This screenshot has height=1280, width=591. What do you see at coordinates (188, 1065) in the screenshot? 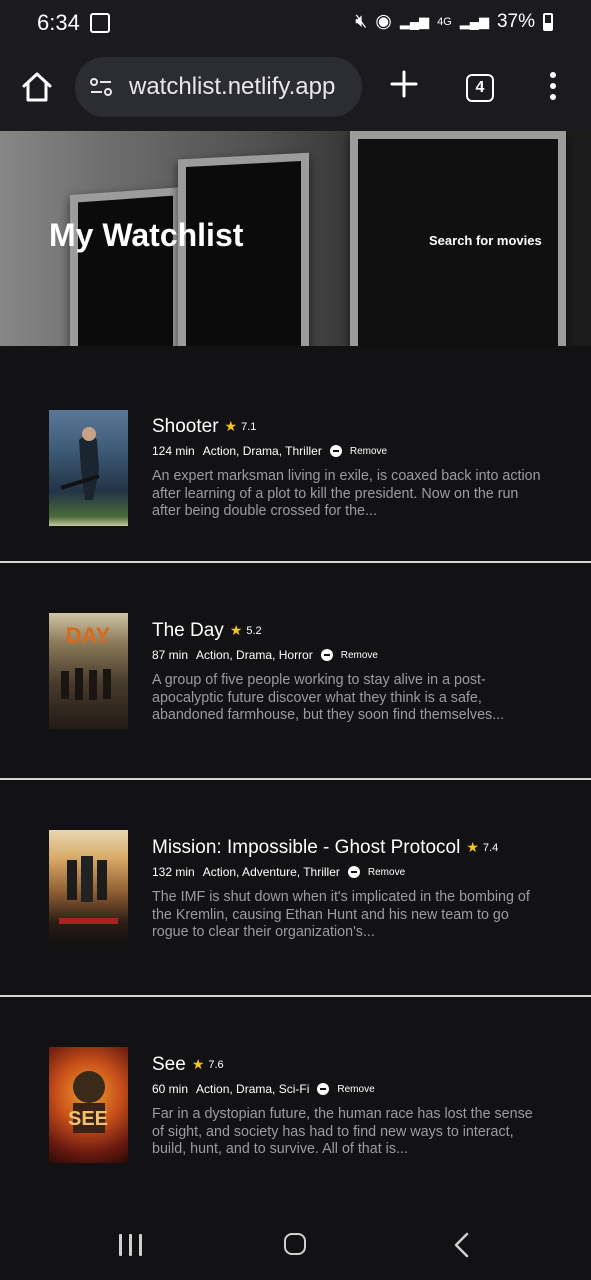
I see `movie-title: See ★ 7.6` at bounding box center [188, 1065].